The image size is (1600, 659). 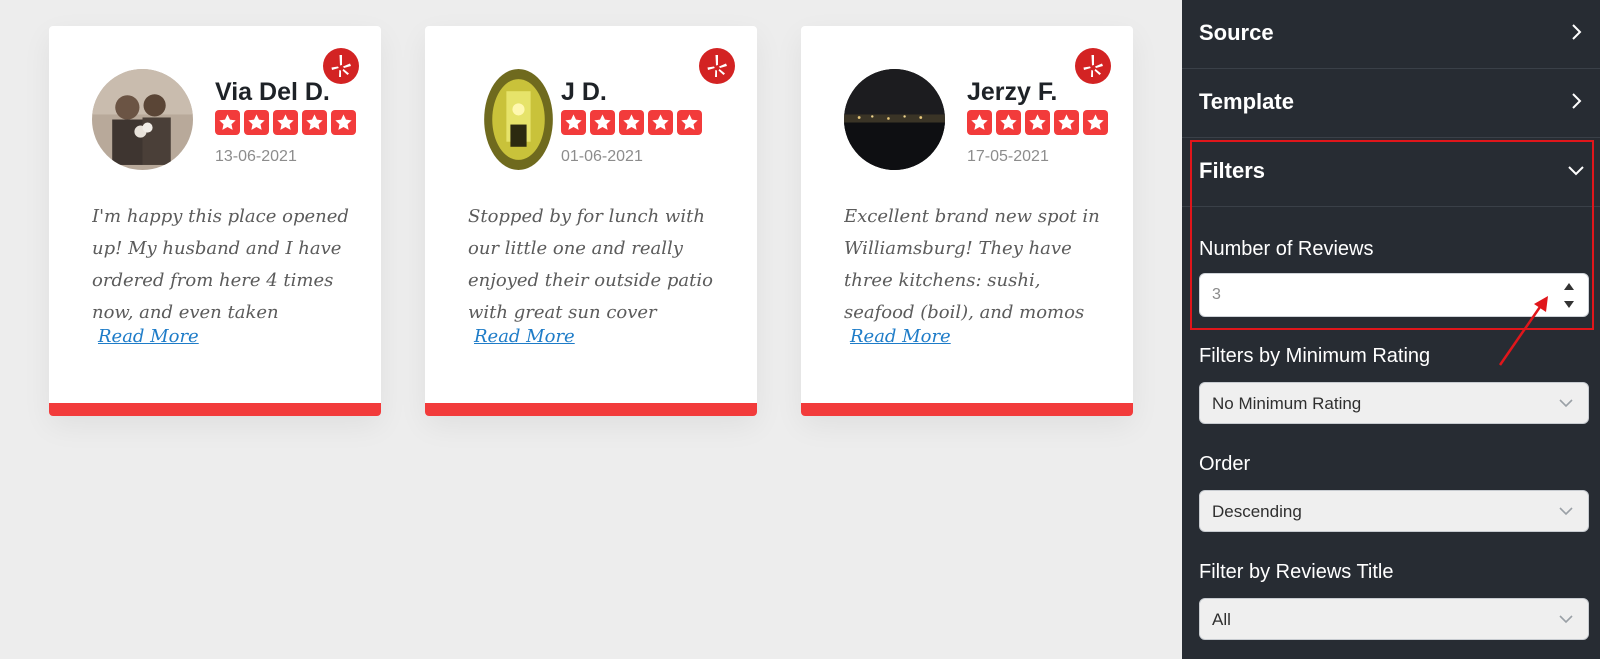 What do you see at coordinates (1257, 511) in the screenshot?
I see `order-value: Descending` at bounding box center [1257, 511].